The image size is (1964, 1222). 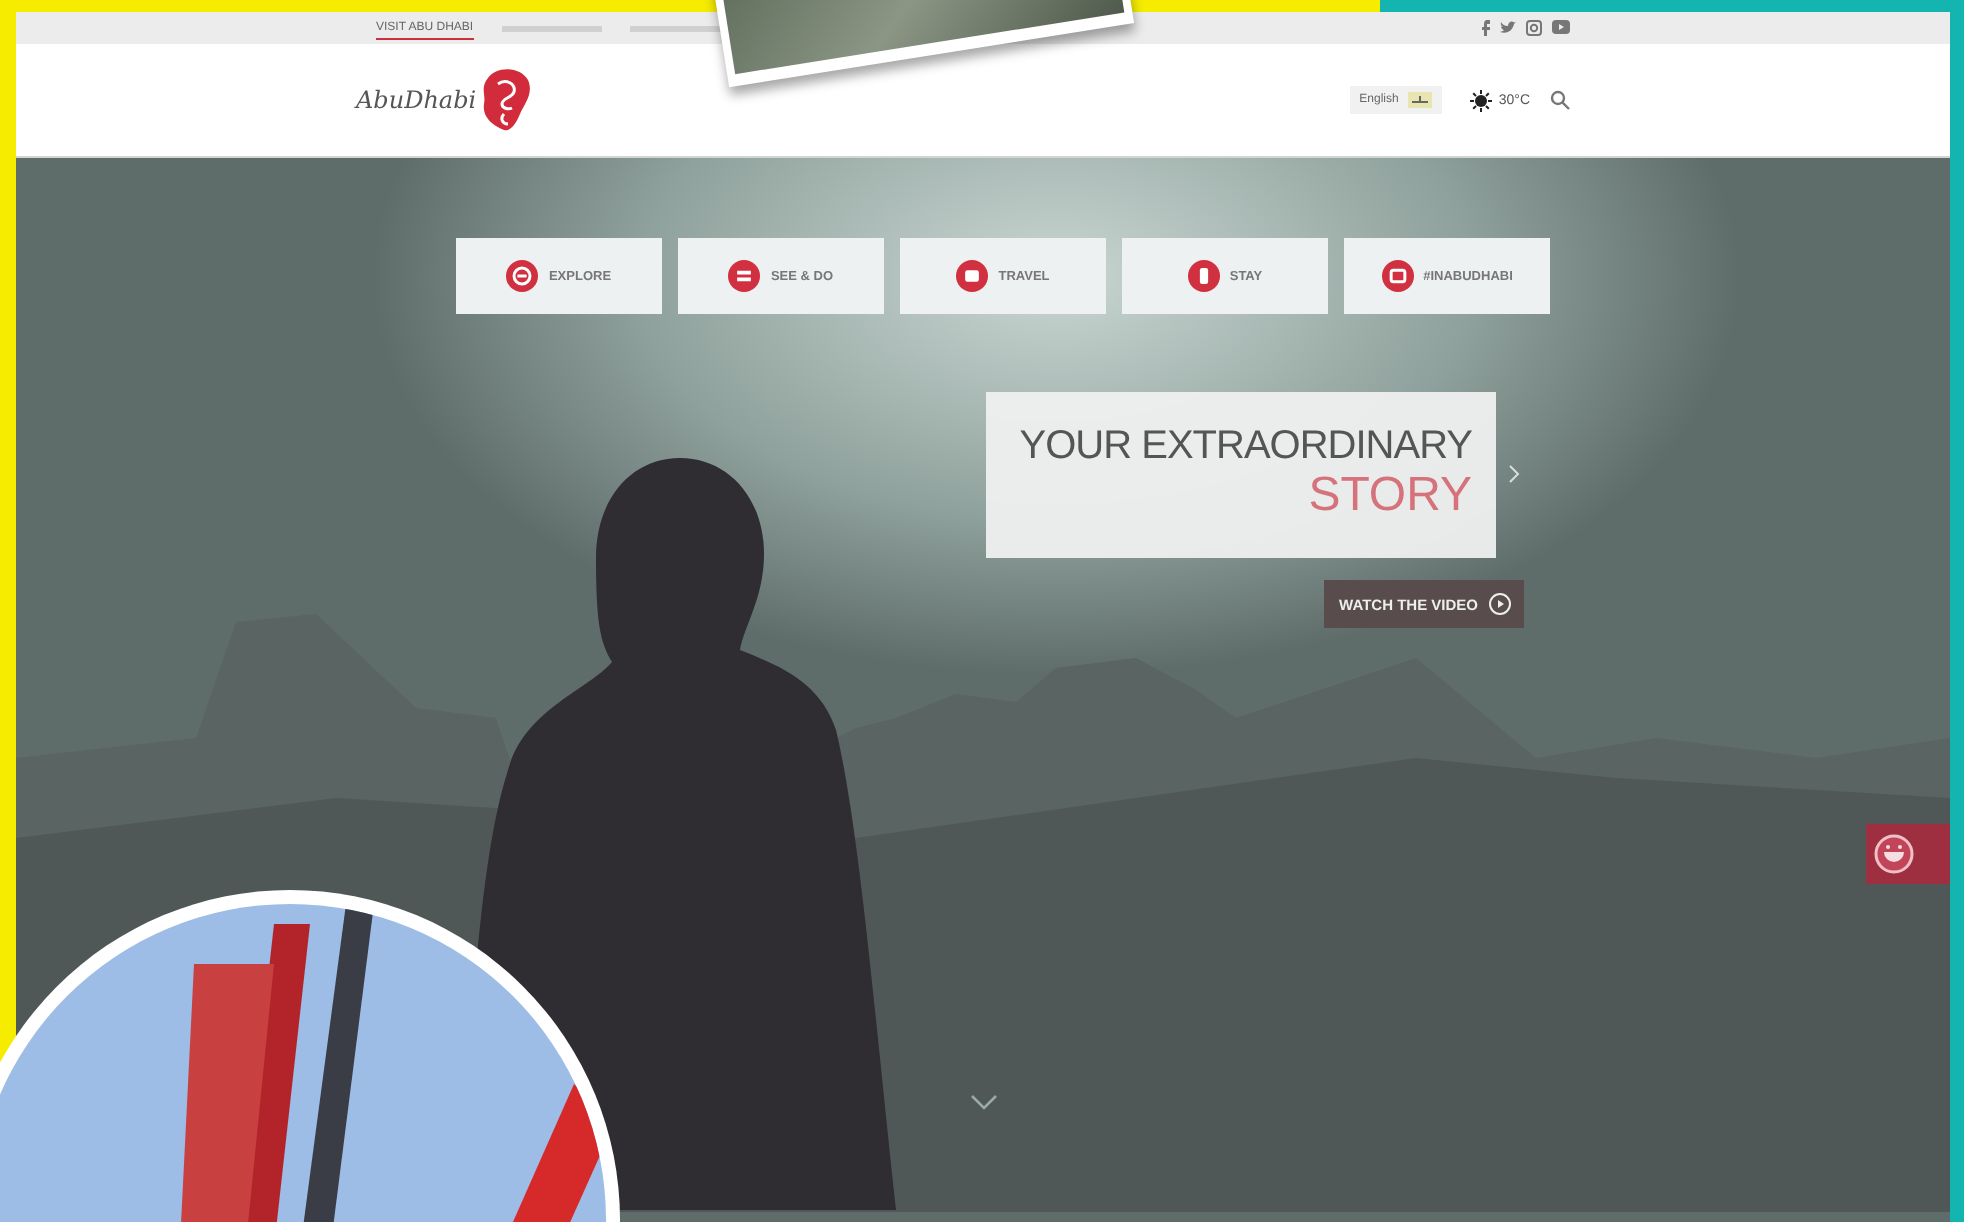 What do you see at coordinates (1894, 854) in the screenshot?
I see `smiley-icon` at bounding box center [1894, 854].